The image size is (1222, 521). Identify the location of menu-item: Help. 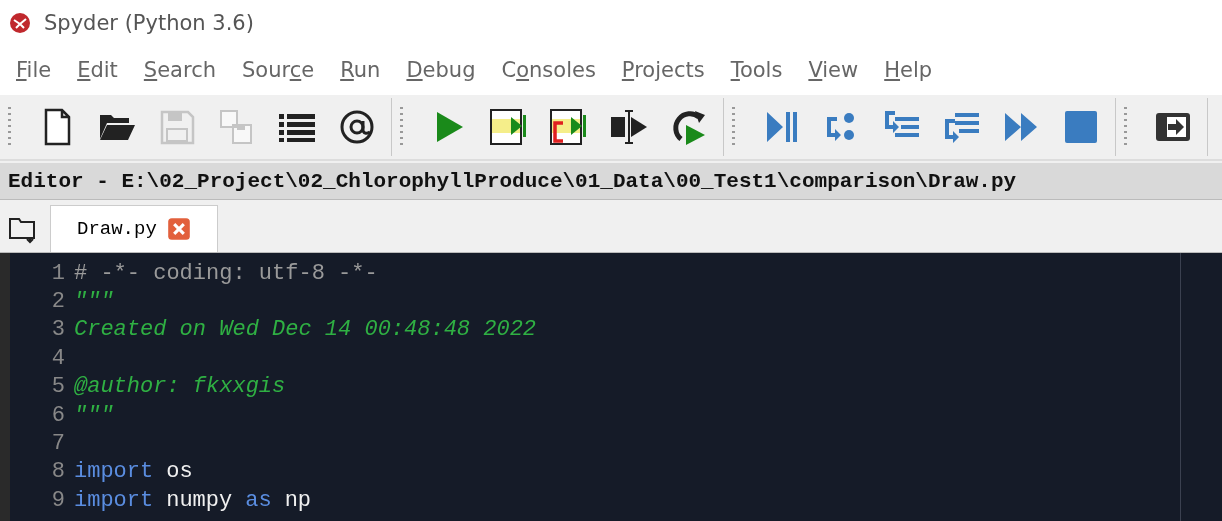
(908, 70).